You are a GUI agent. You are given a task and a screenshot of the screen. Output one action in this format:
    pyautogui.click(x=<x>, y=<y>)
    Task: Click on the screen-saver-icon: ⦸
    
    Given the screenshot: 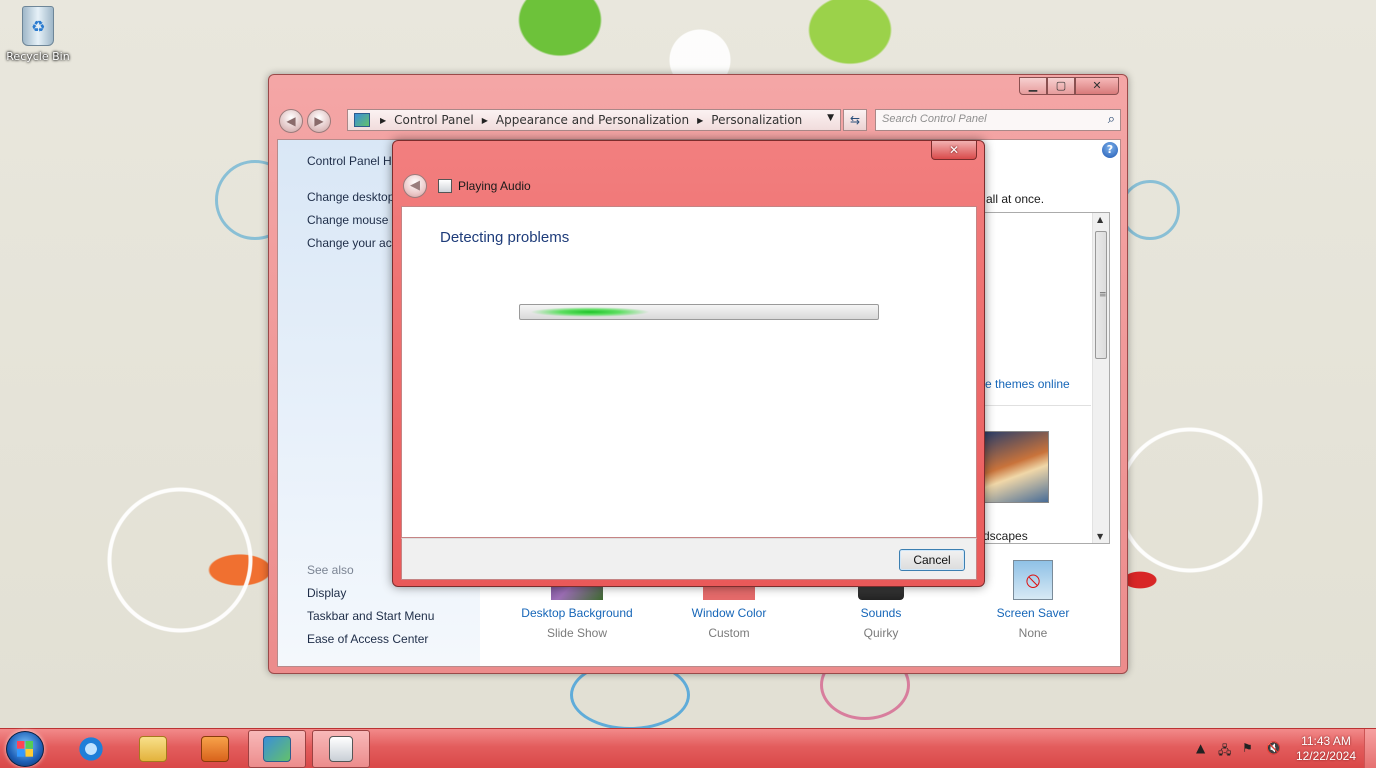 What is the action you would take?
    pyautogui.click(x=1033, y=580)
    